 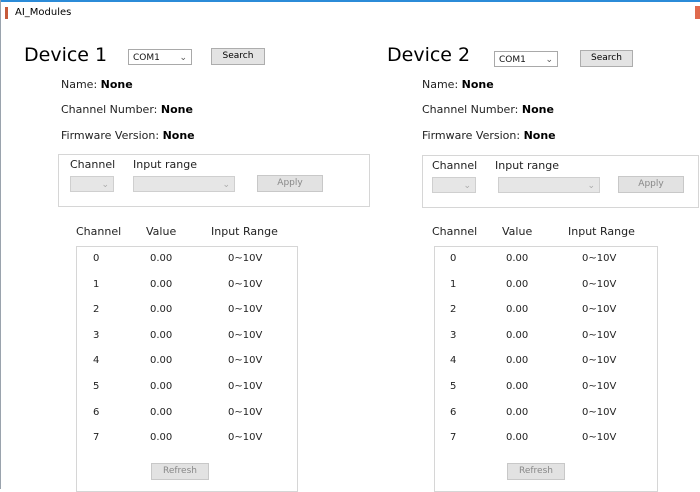 I want to click on device-2-port-value: COM1, so click(x=512, y=60).